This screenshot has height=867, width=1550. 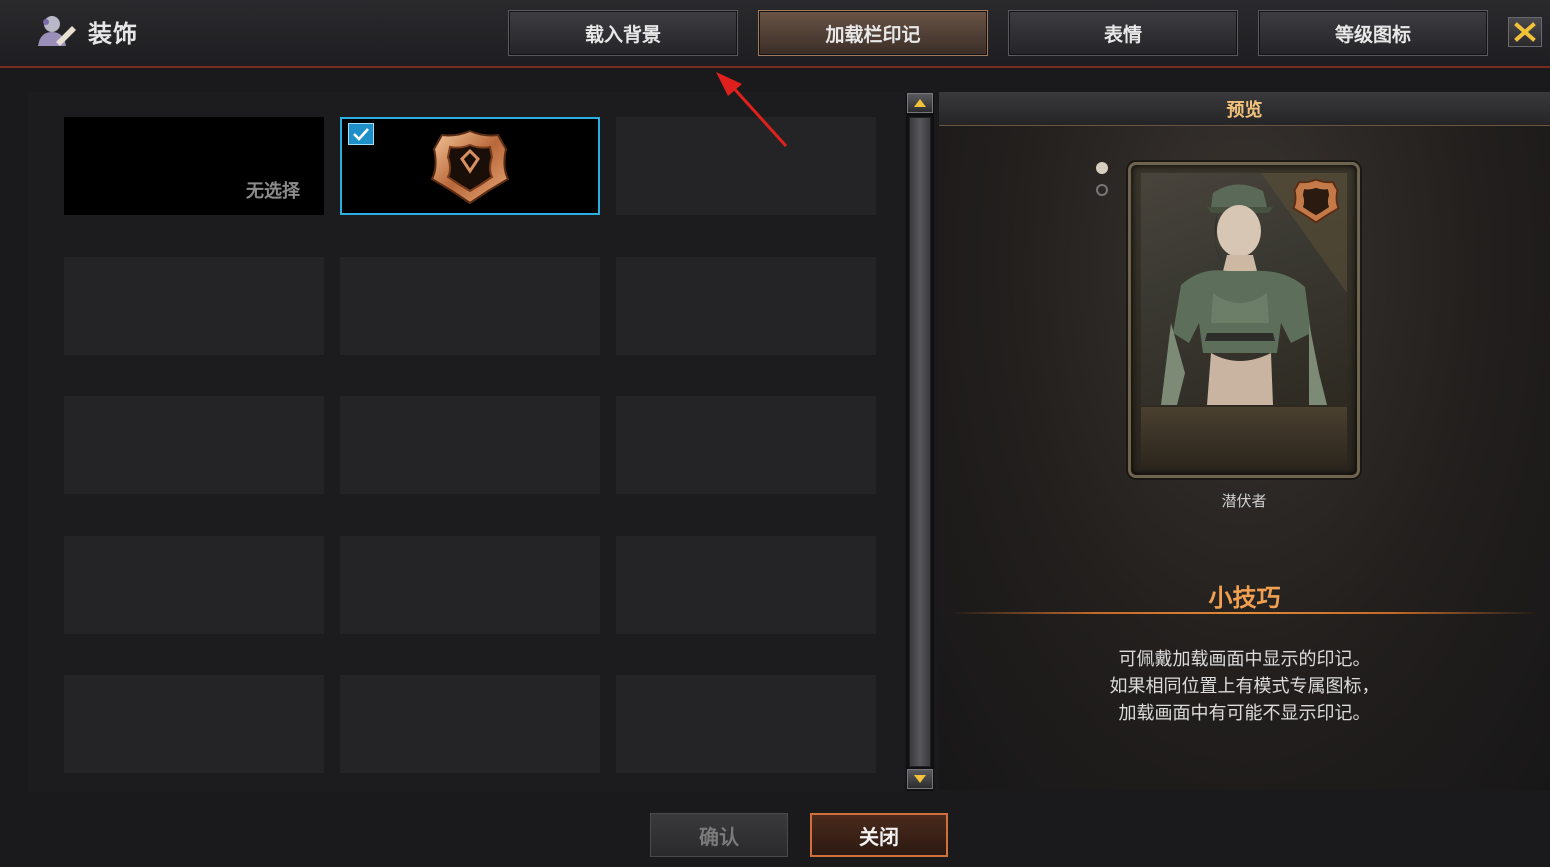 What do you see at coordinates (361, 134) in the screenshot?
I see `checkbox-checked-icon` at bounding box center [361, 134].